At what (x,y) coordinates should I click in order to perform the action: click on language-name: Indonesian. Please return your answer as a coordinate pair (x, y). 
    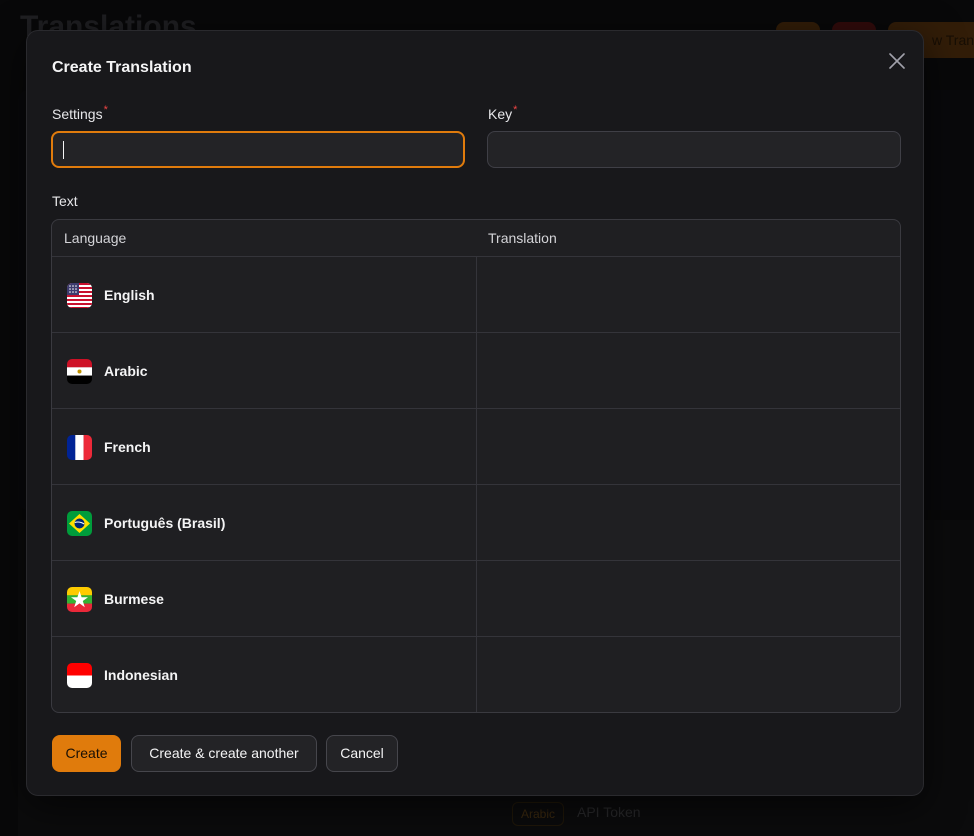
    Looking at the image, I should click on (141, 675).